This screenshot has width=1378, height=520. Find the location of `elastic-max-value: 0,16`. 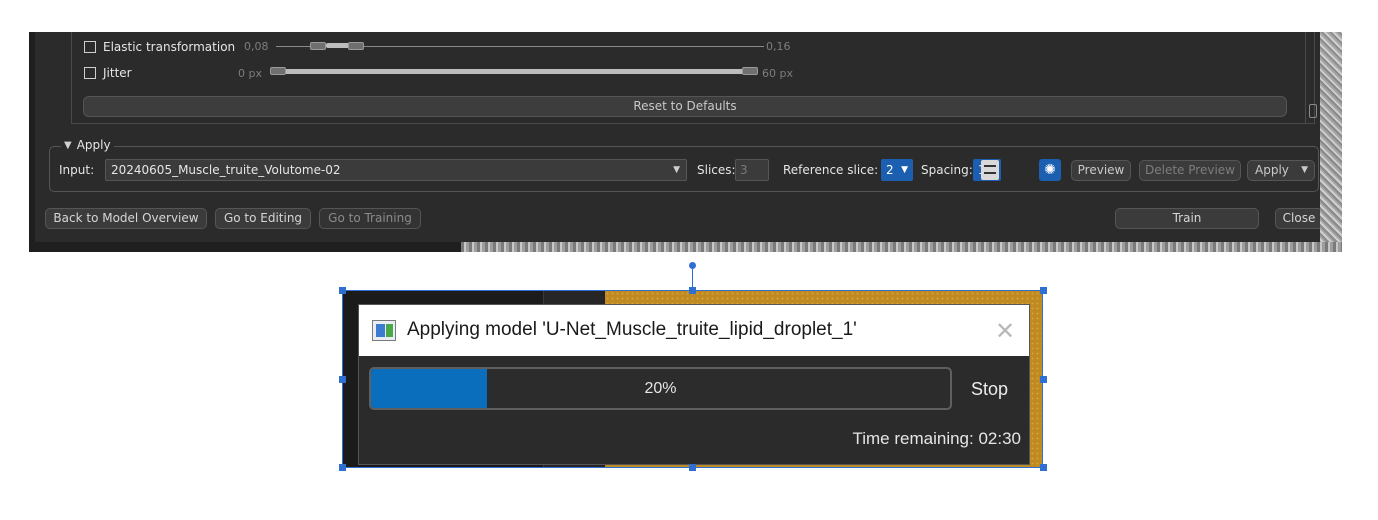

elastic-max-value: 0,16 is located at coordinates (778, 46).